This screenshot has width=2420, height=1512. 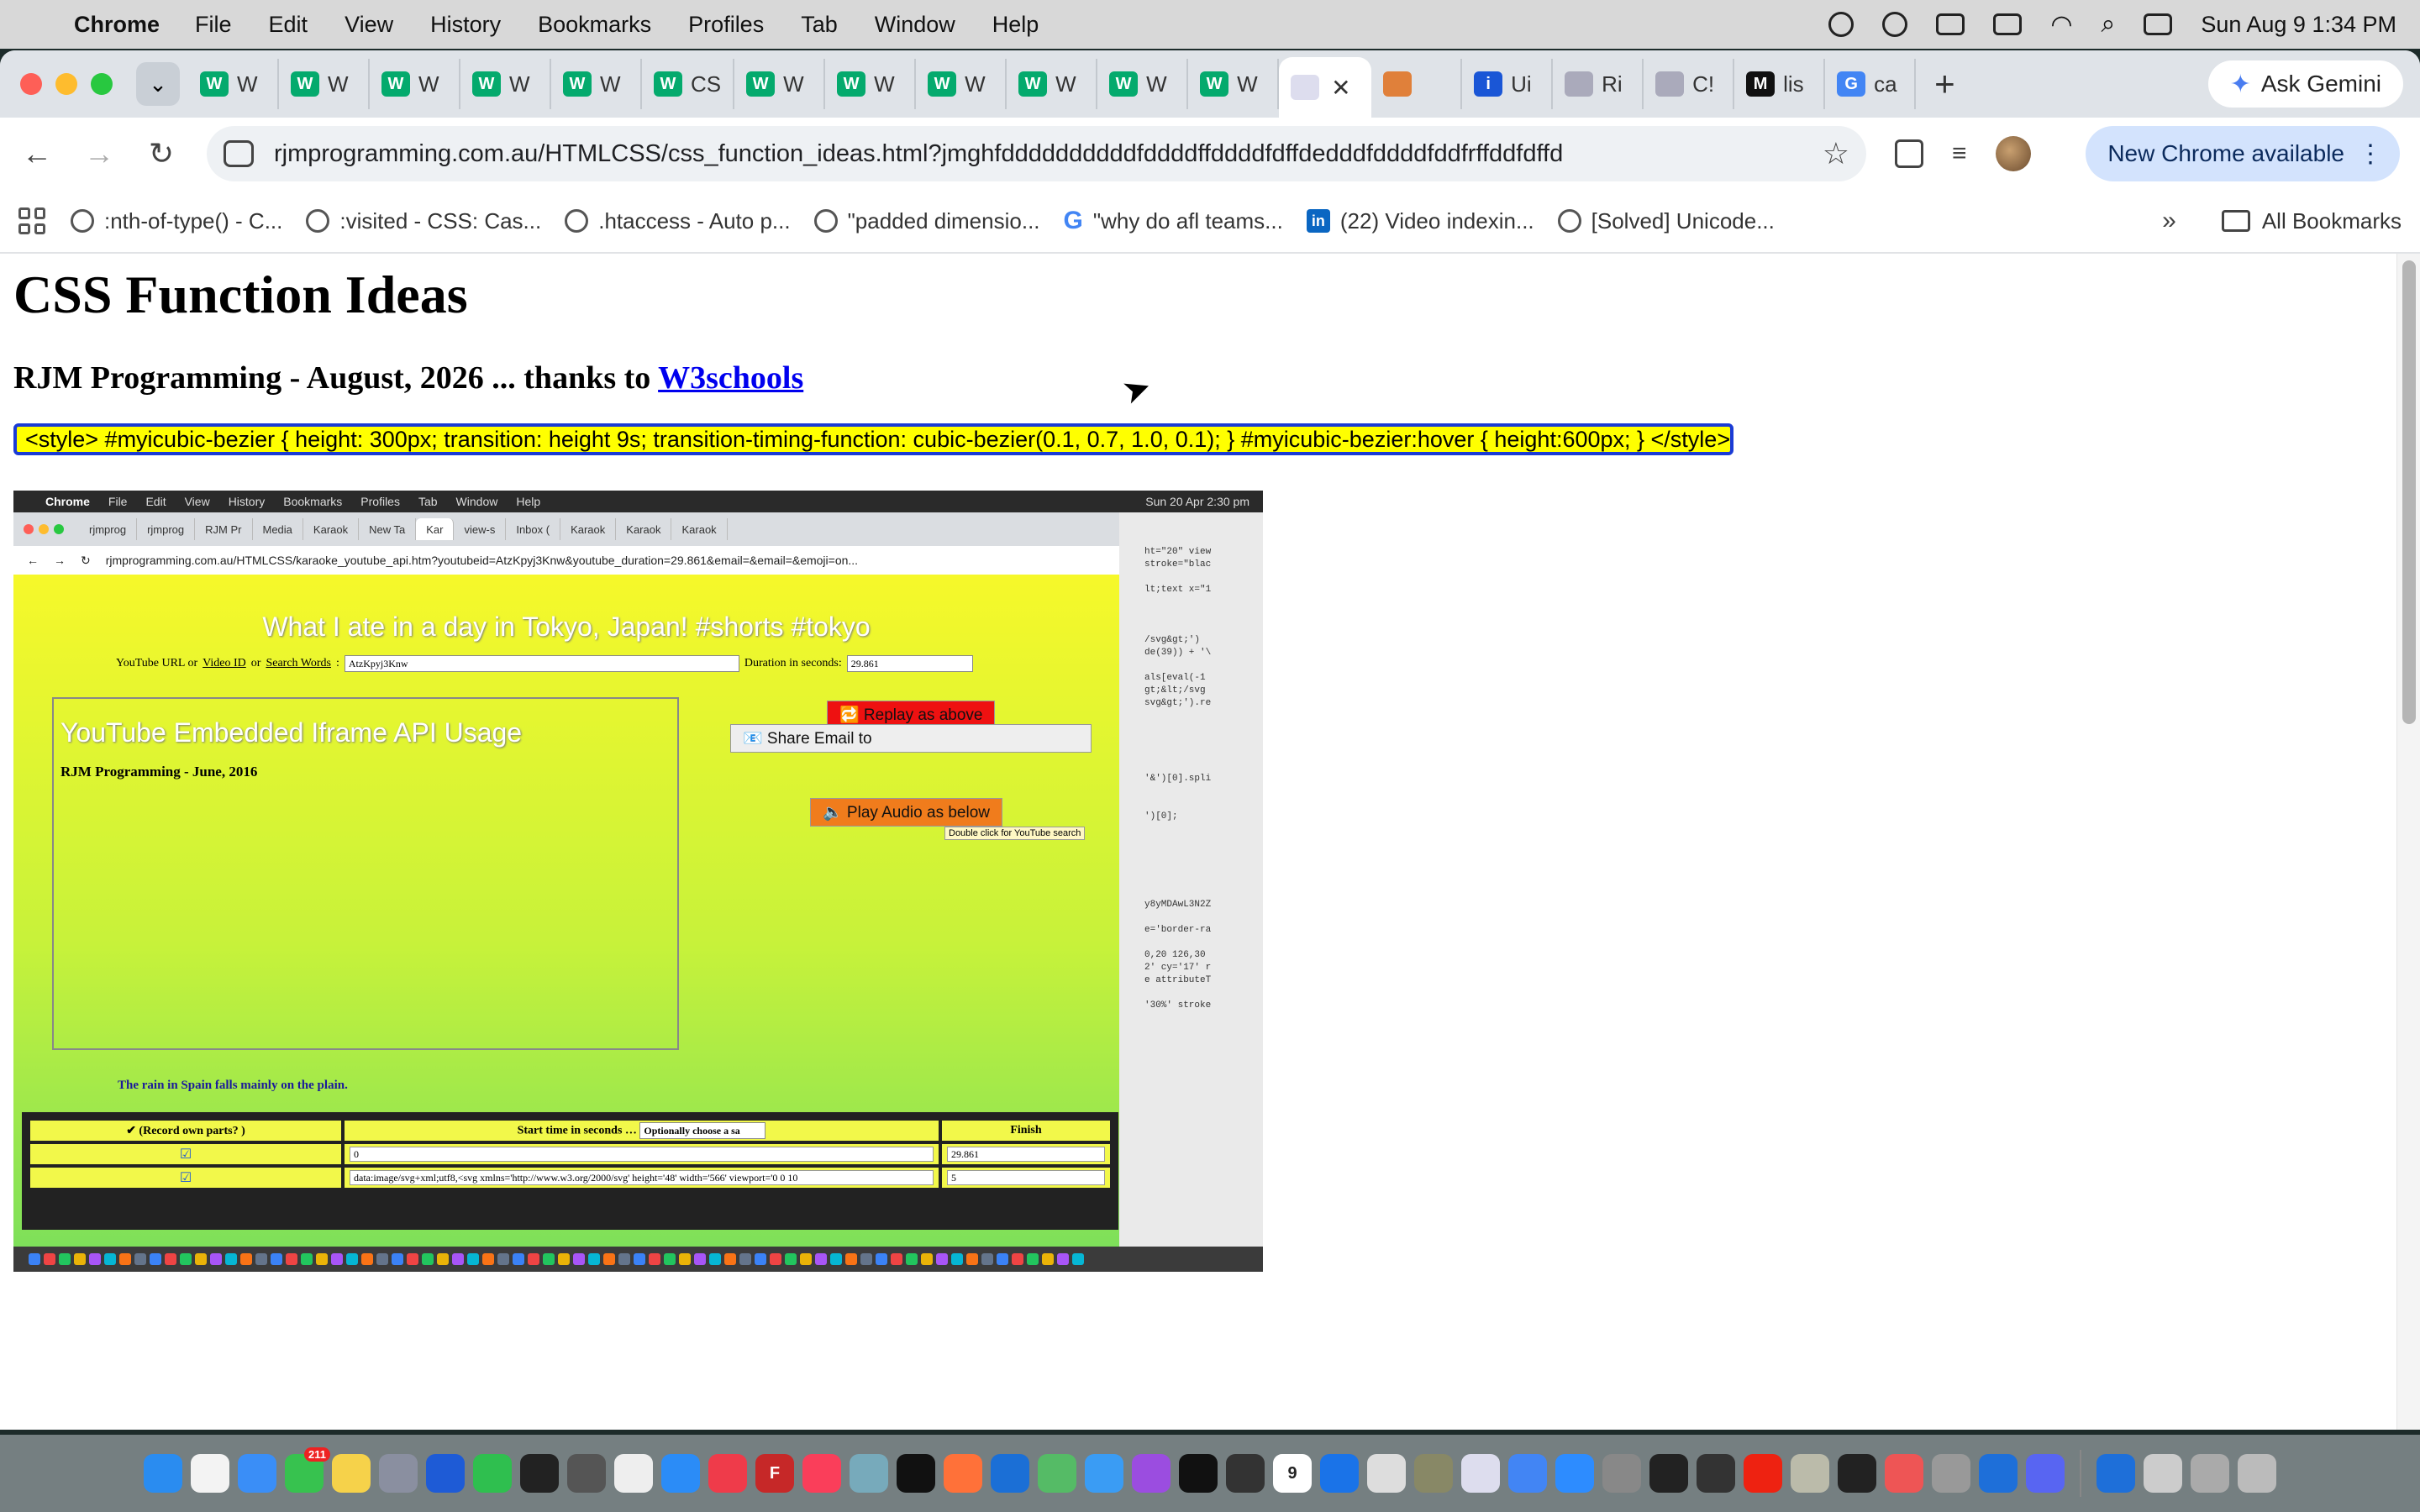 I want to click on menu-profiles: Profiles, so click(x=726, y=25).